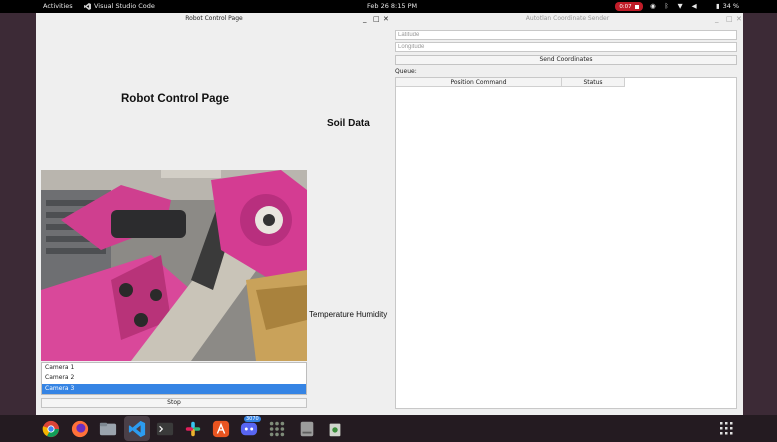 The image size is (777, 442). What do you see at coordinates (388, 428) in the screenshot?
I see `dock: 3070` at bounding box center [388, 428].